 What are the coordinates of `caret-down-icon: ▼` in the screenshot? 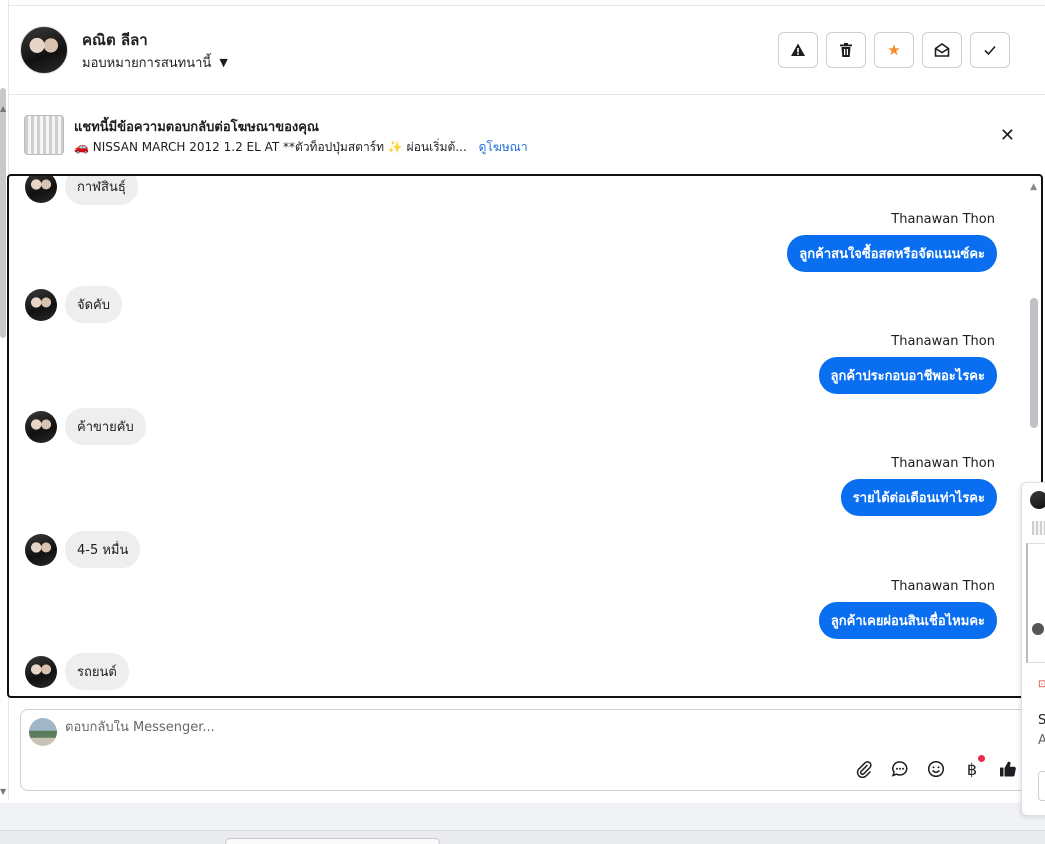 It's located at (223, 62).